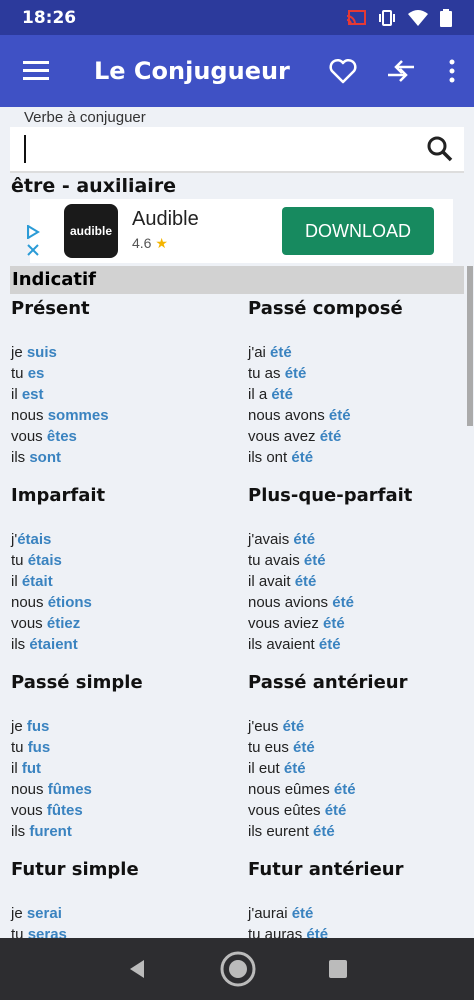 The width and height of the screenshot is (474, 1000). What do you see at coordinates (126, 810) in the screenshot?
I see `conjugation-row: vous fûtes` at bounding box center [126, 810].